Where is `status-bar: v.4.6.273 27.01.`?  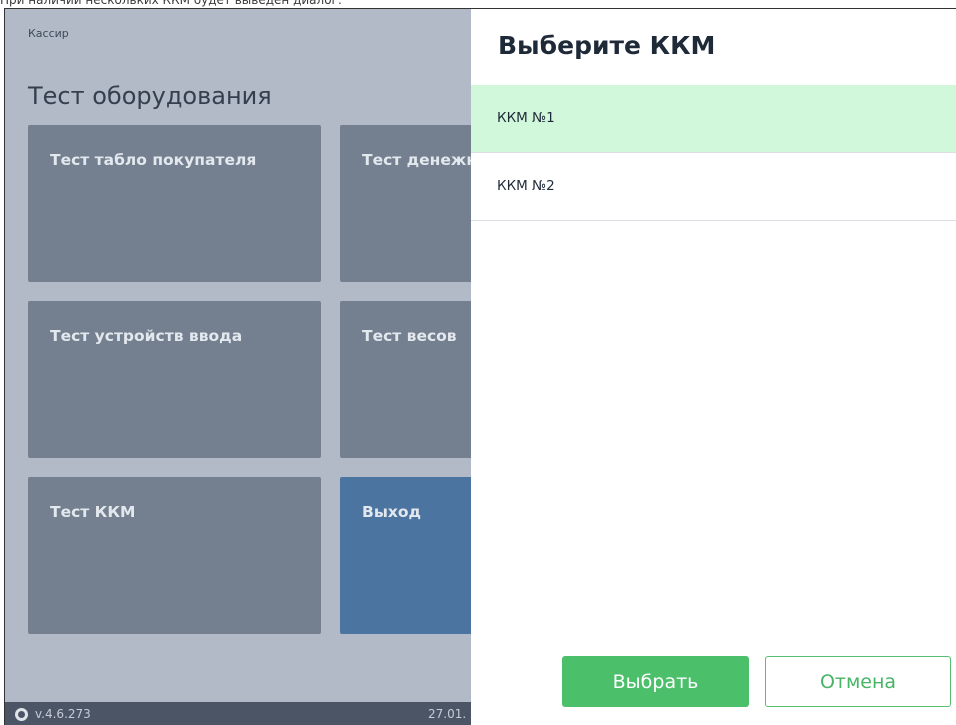
status-bar: v.4.6.273 27.01. is located at coordinates (238, 713).